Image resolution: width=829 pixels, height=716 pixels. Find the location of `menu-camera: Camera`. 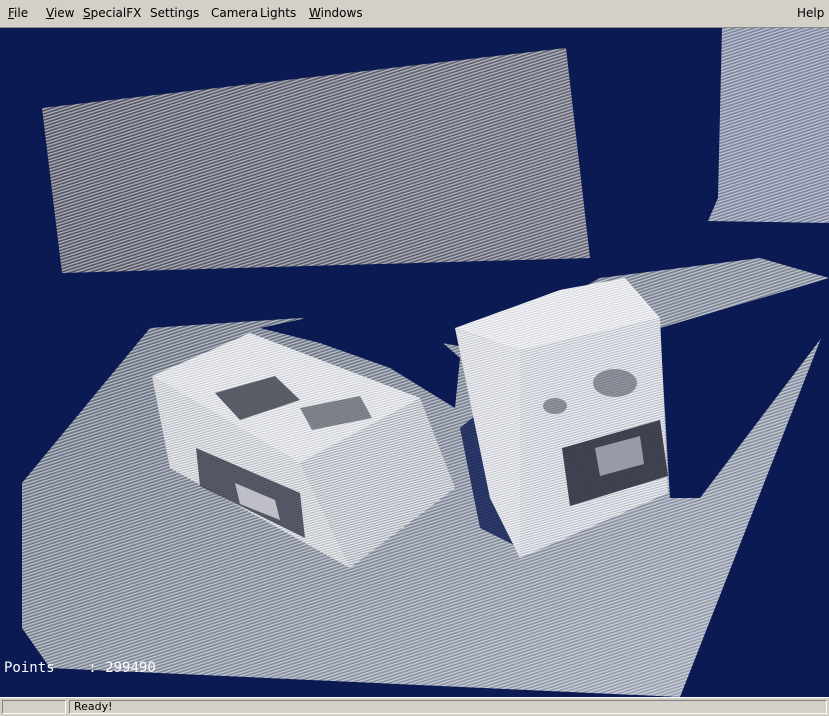

menu-camera: Camera is located at coordinates (234, 13).